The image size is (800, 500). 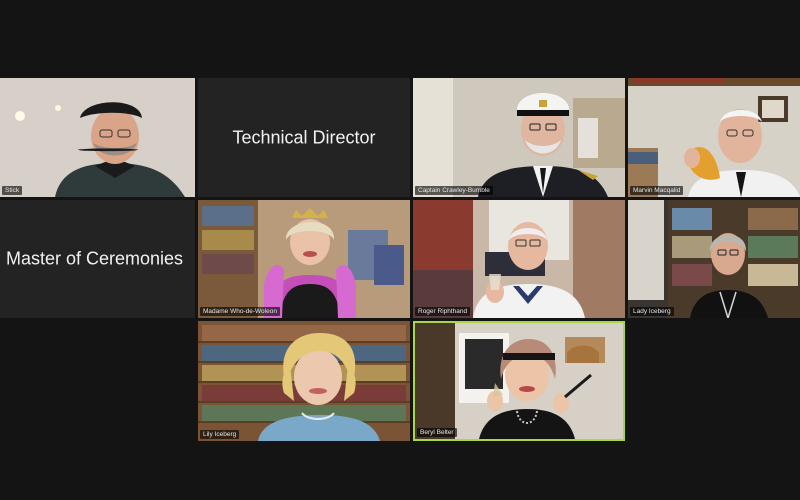 What do you see at coordinates (240, 311) in the screenshot?
I see `participant-name-label: Madame Who-de-Woleon` at bounding box center [240, 311].